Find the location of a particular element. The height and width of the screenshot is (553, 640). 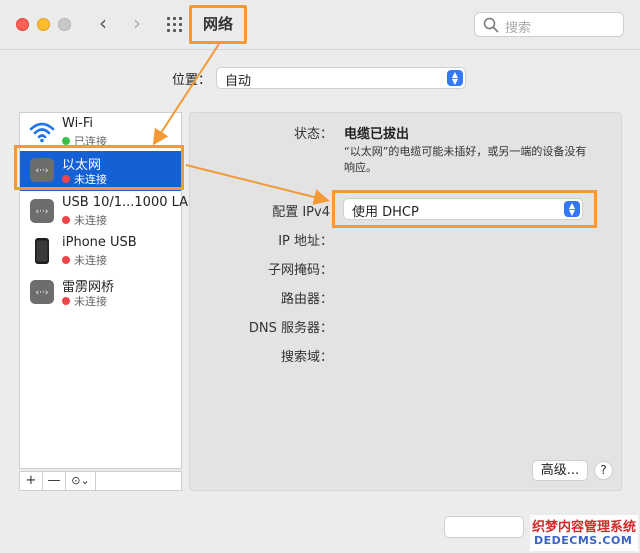

service-item-usb-lan: ‹··› USB 10/1...1000 LAN 未连接 is located at coordinates (109, 212).